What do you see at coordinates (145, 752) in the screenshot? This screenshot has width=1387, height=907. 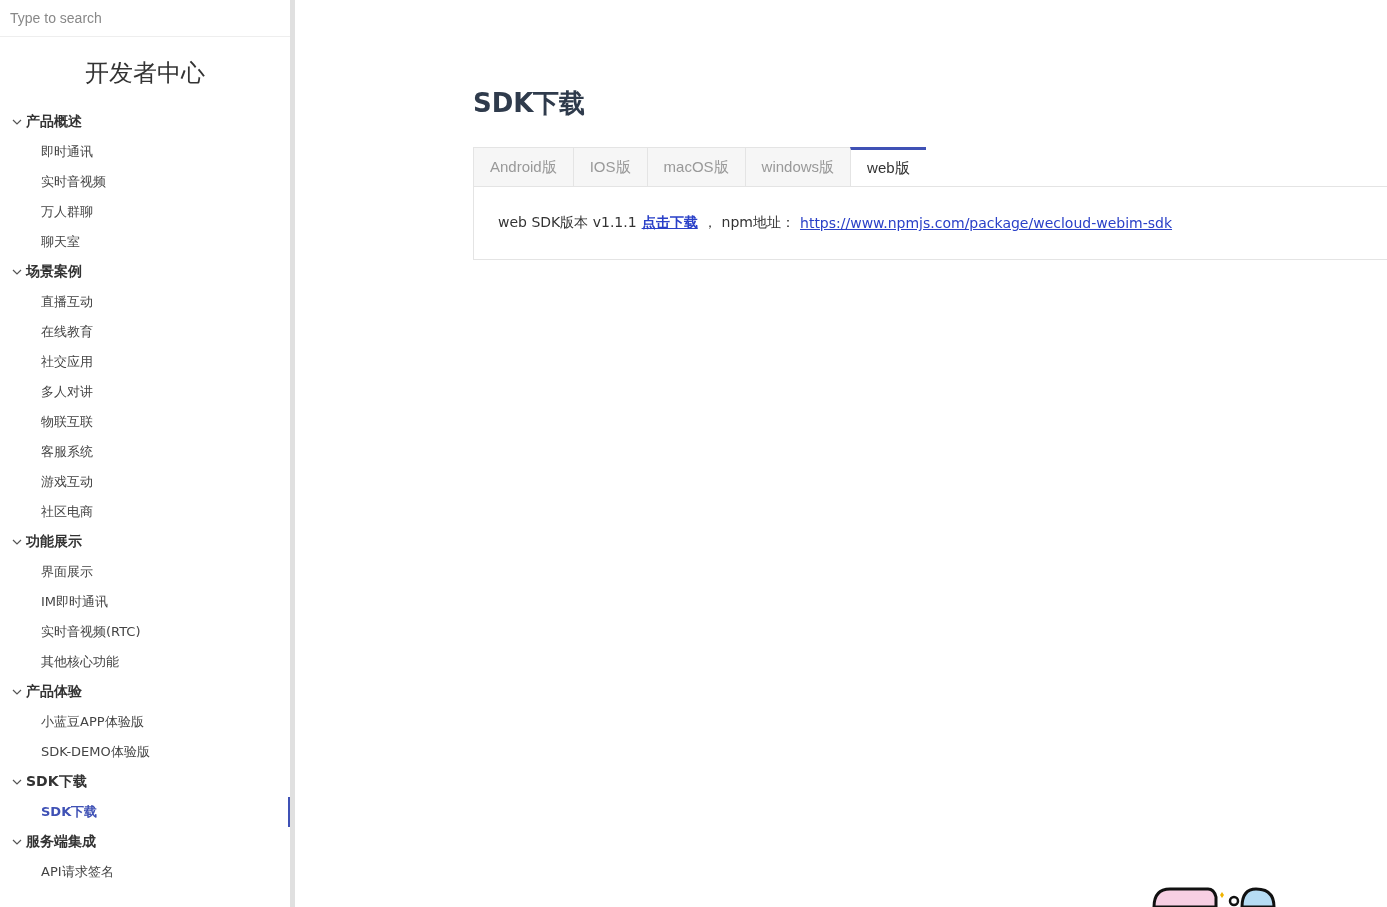 I see `nav-item: SDK-DEMO体验版` at bounding box center [145, 752].